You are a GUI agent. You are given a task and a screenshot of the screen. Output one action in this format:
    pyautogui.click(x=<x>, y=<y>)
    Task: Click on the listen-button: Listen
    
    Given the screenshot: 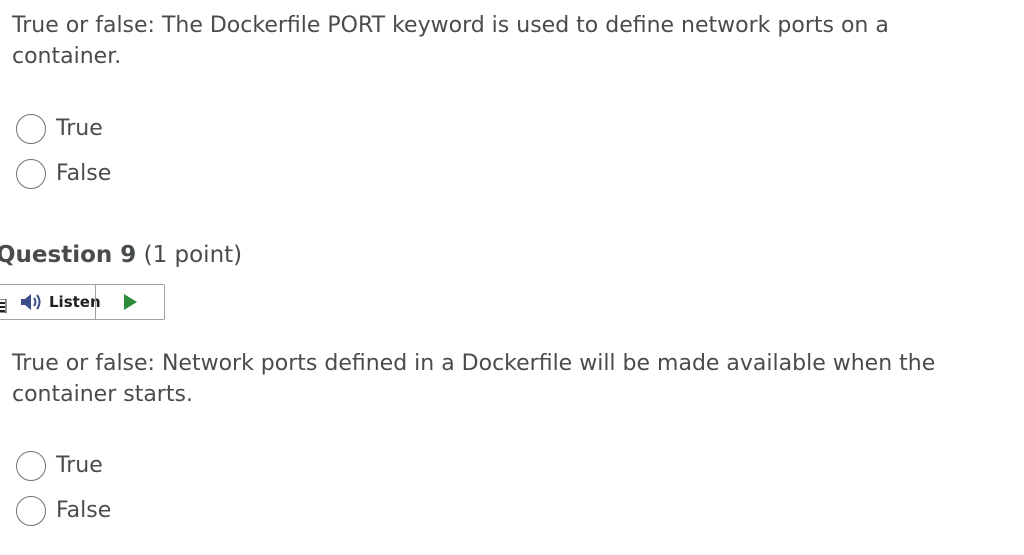 What is the action you would take?
    pyautogui.click(x=50, y=302)
    